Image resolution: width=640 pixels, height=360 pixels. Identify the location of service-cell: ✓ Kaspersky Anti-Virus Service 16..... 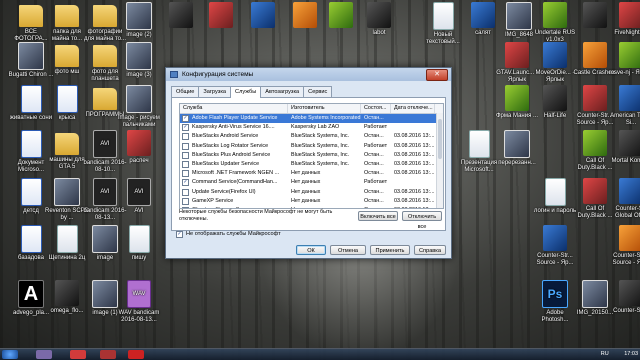
(234, 127).